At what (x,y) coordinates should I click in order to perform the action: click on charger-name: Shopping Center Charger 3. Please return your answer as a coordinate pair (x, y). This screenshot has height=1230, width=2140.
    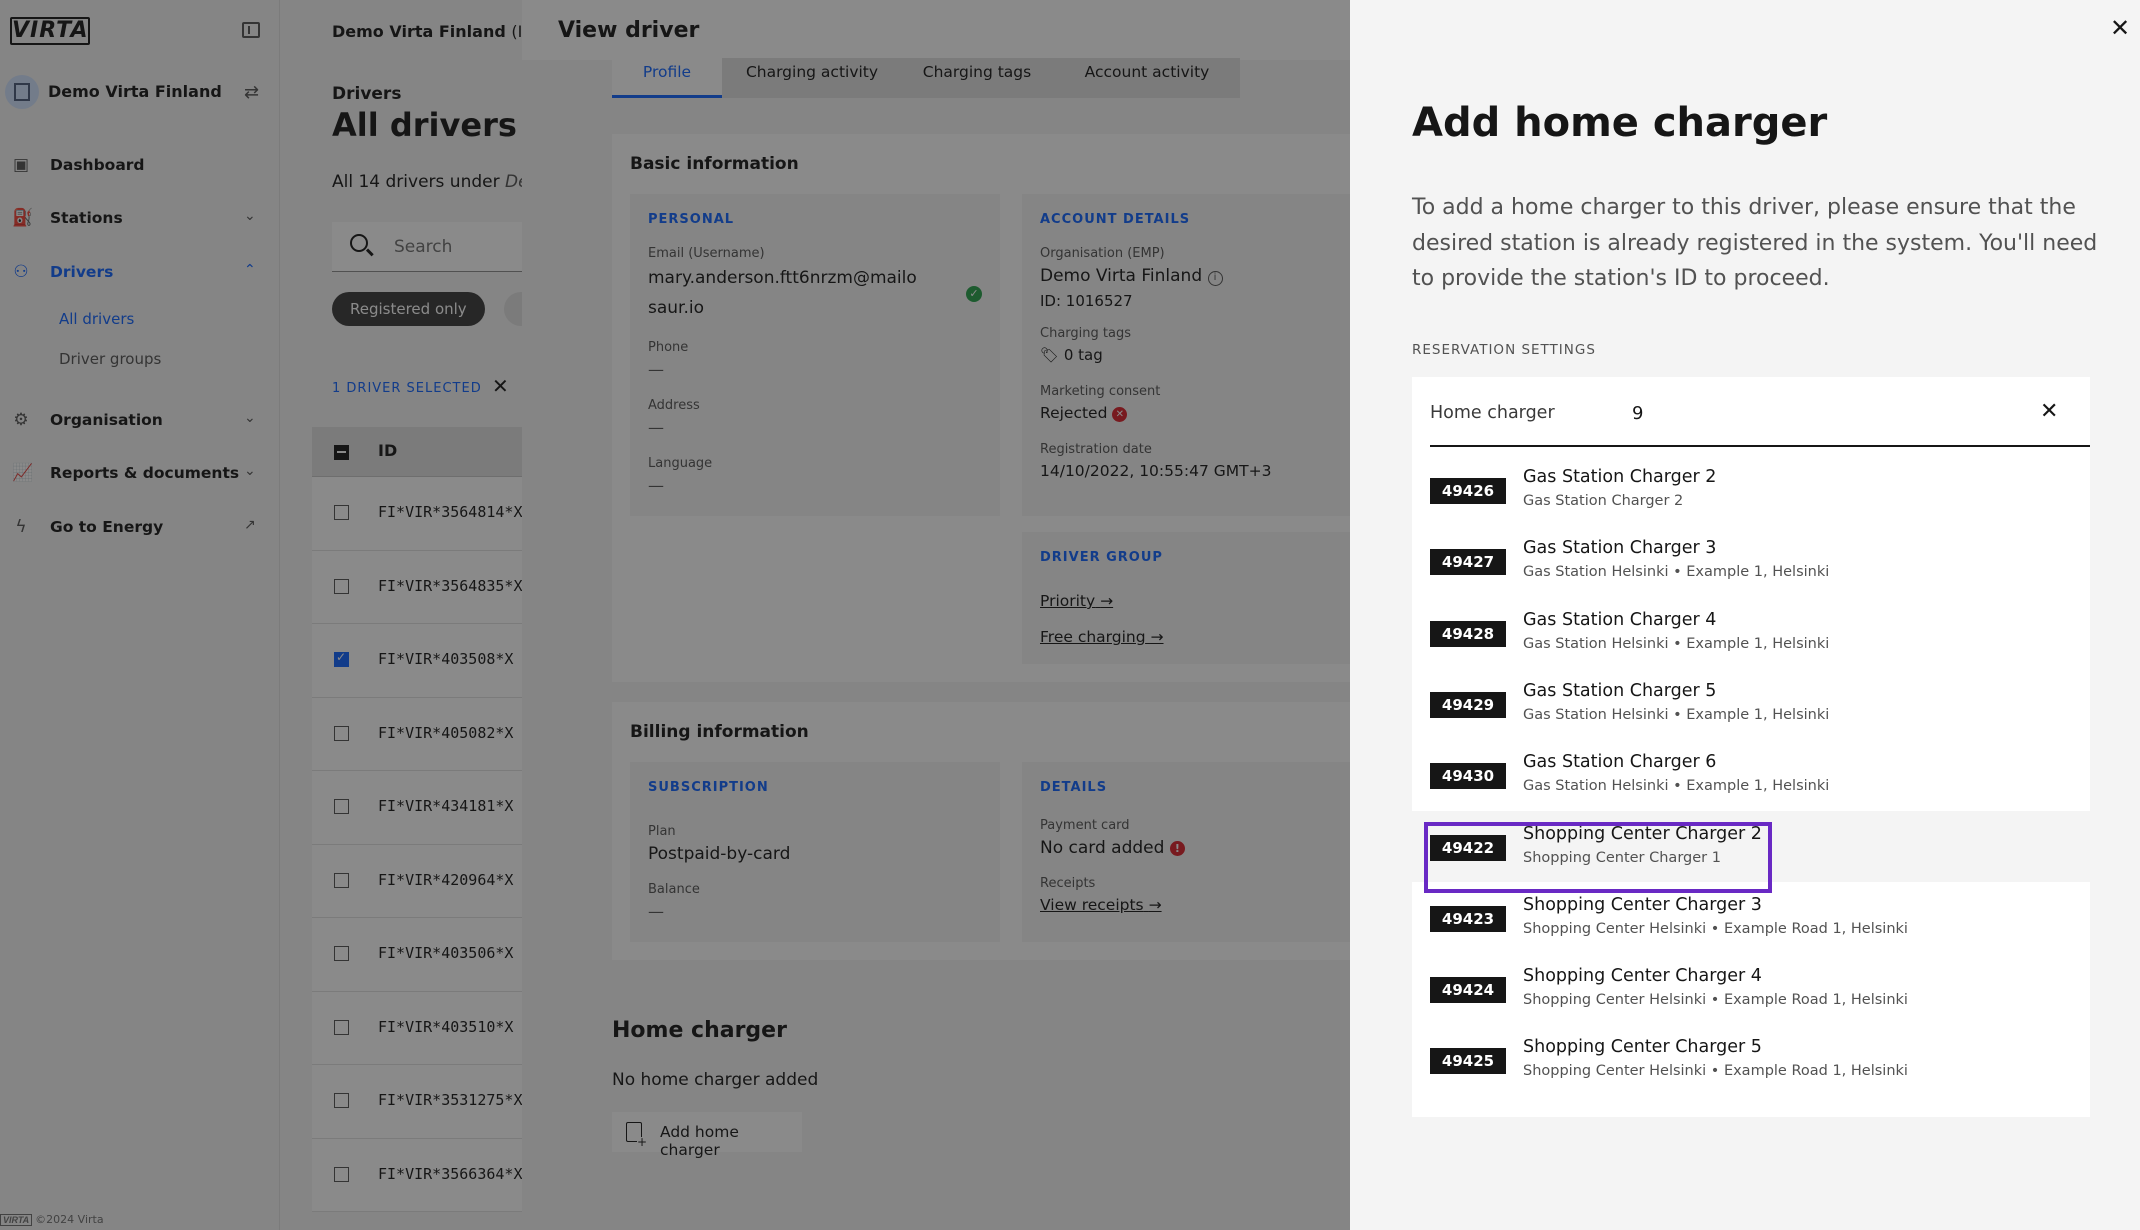
    Looking at the image, I should click on (1642, 904).